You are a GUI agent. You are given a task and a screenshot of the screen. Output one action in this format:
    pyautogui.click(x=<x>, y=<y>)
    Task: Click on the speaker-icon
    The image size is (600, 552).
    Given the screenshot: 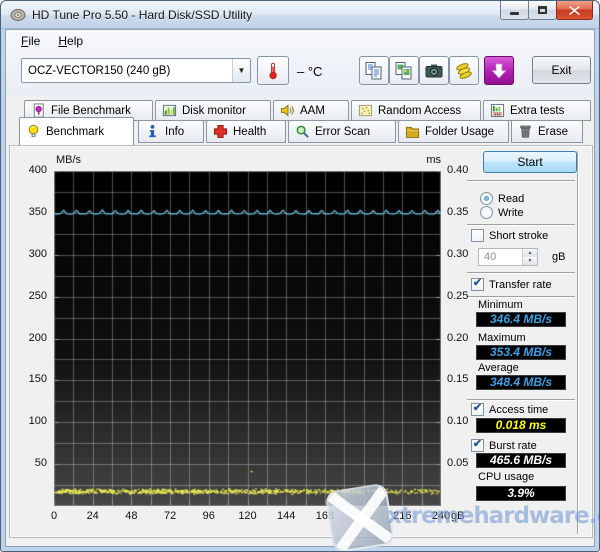 What is the action you would take?
    pyautogui.click(x=287, y=110)
    